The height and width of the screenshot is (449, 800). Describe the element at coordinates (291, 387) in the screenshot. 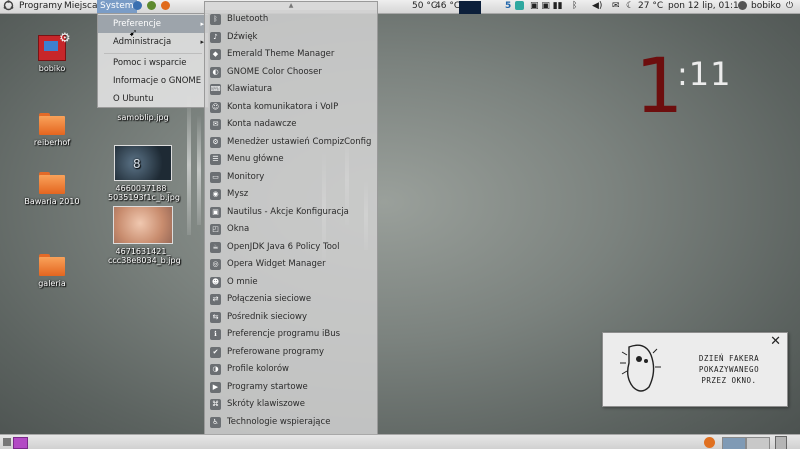

I see `submenu-item: ▶ Programy startowe` at that location.